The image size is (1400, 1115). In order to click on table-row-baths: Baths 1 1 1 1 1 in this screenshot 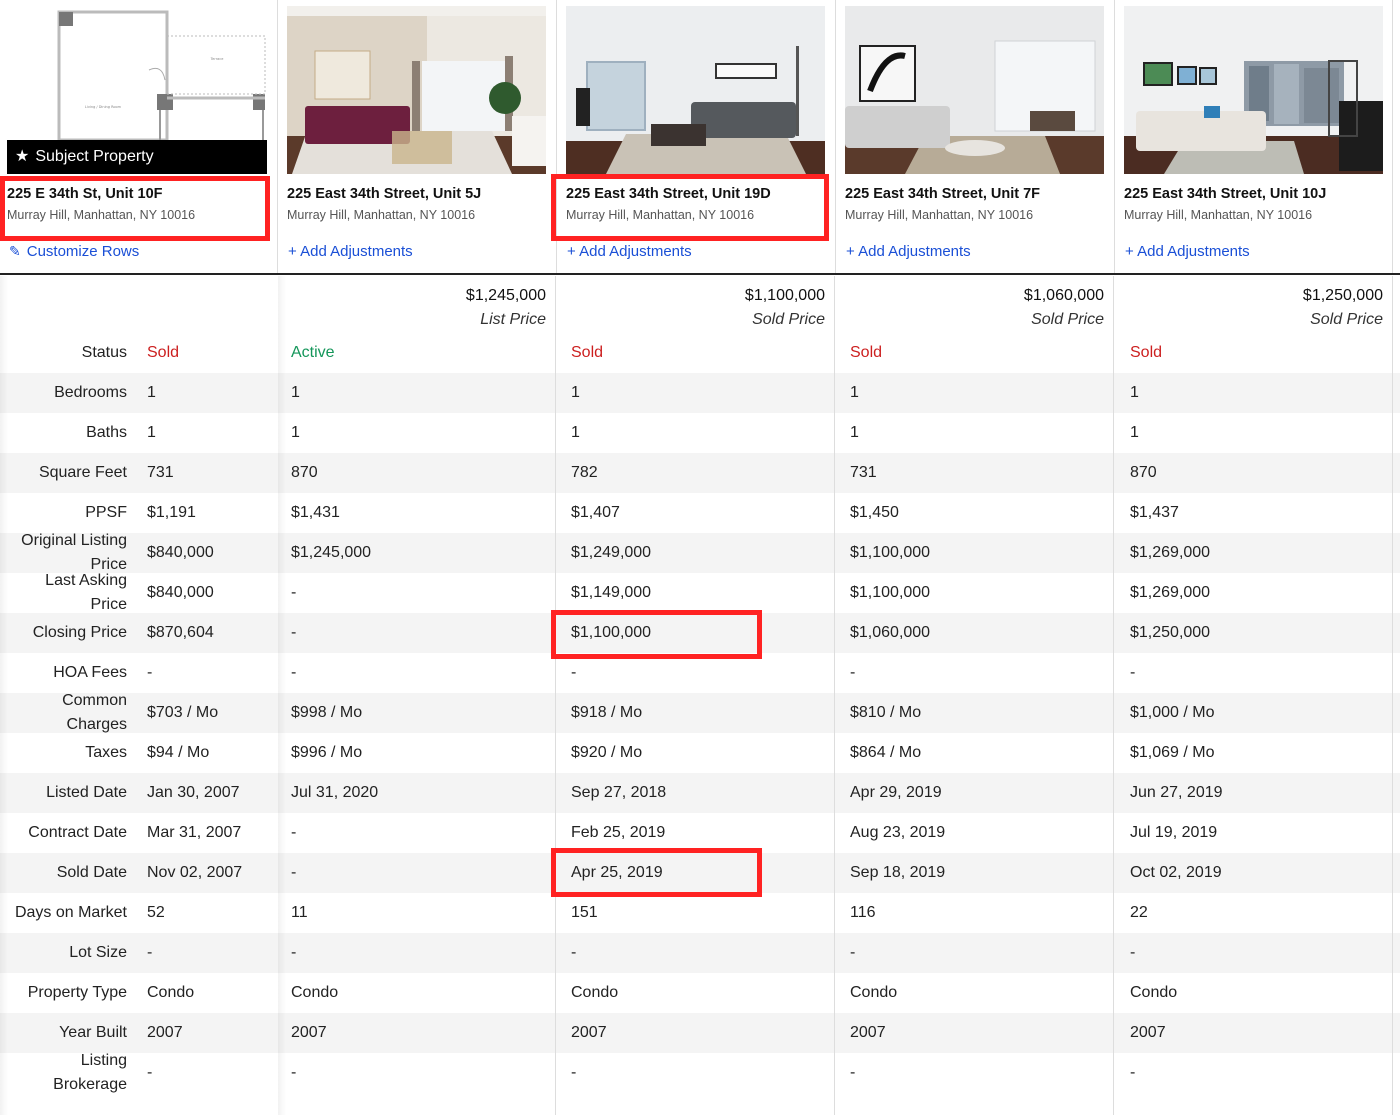, I will do `click(700, 433)`.